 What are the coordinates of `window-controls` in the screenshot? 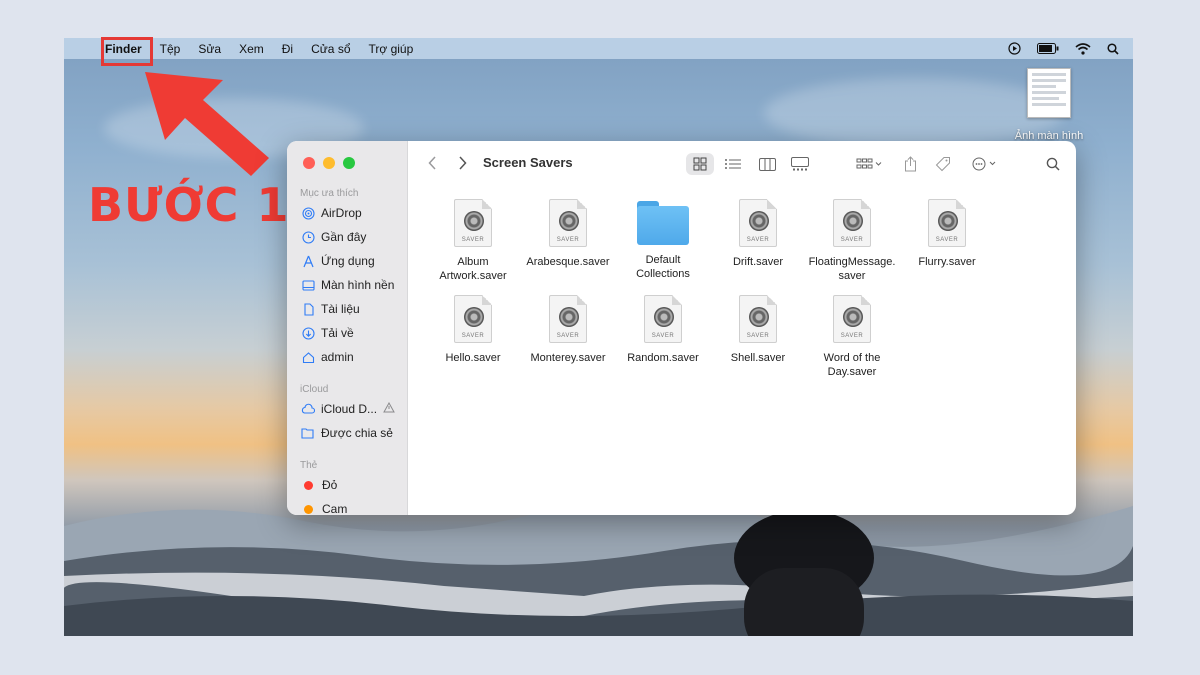 It's located at (329, 163).